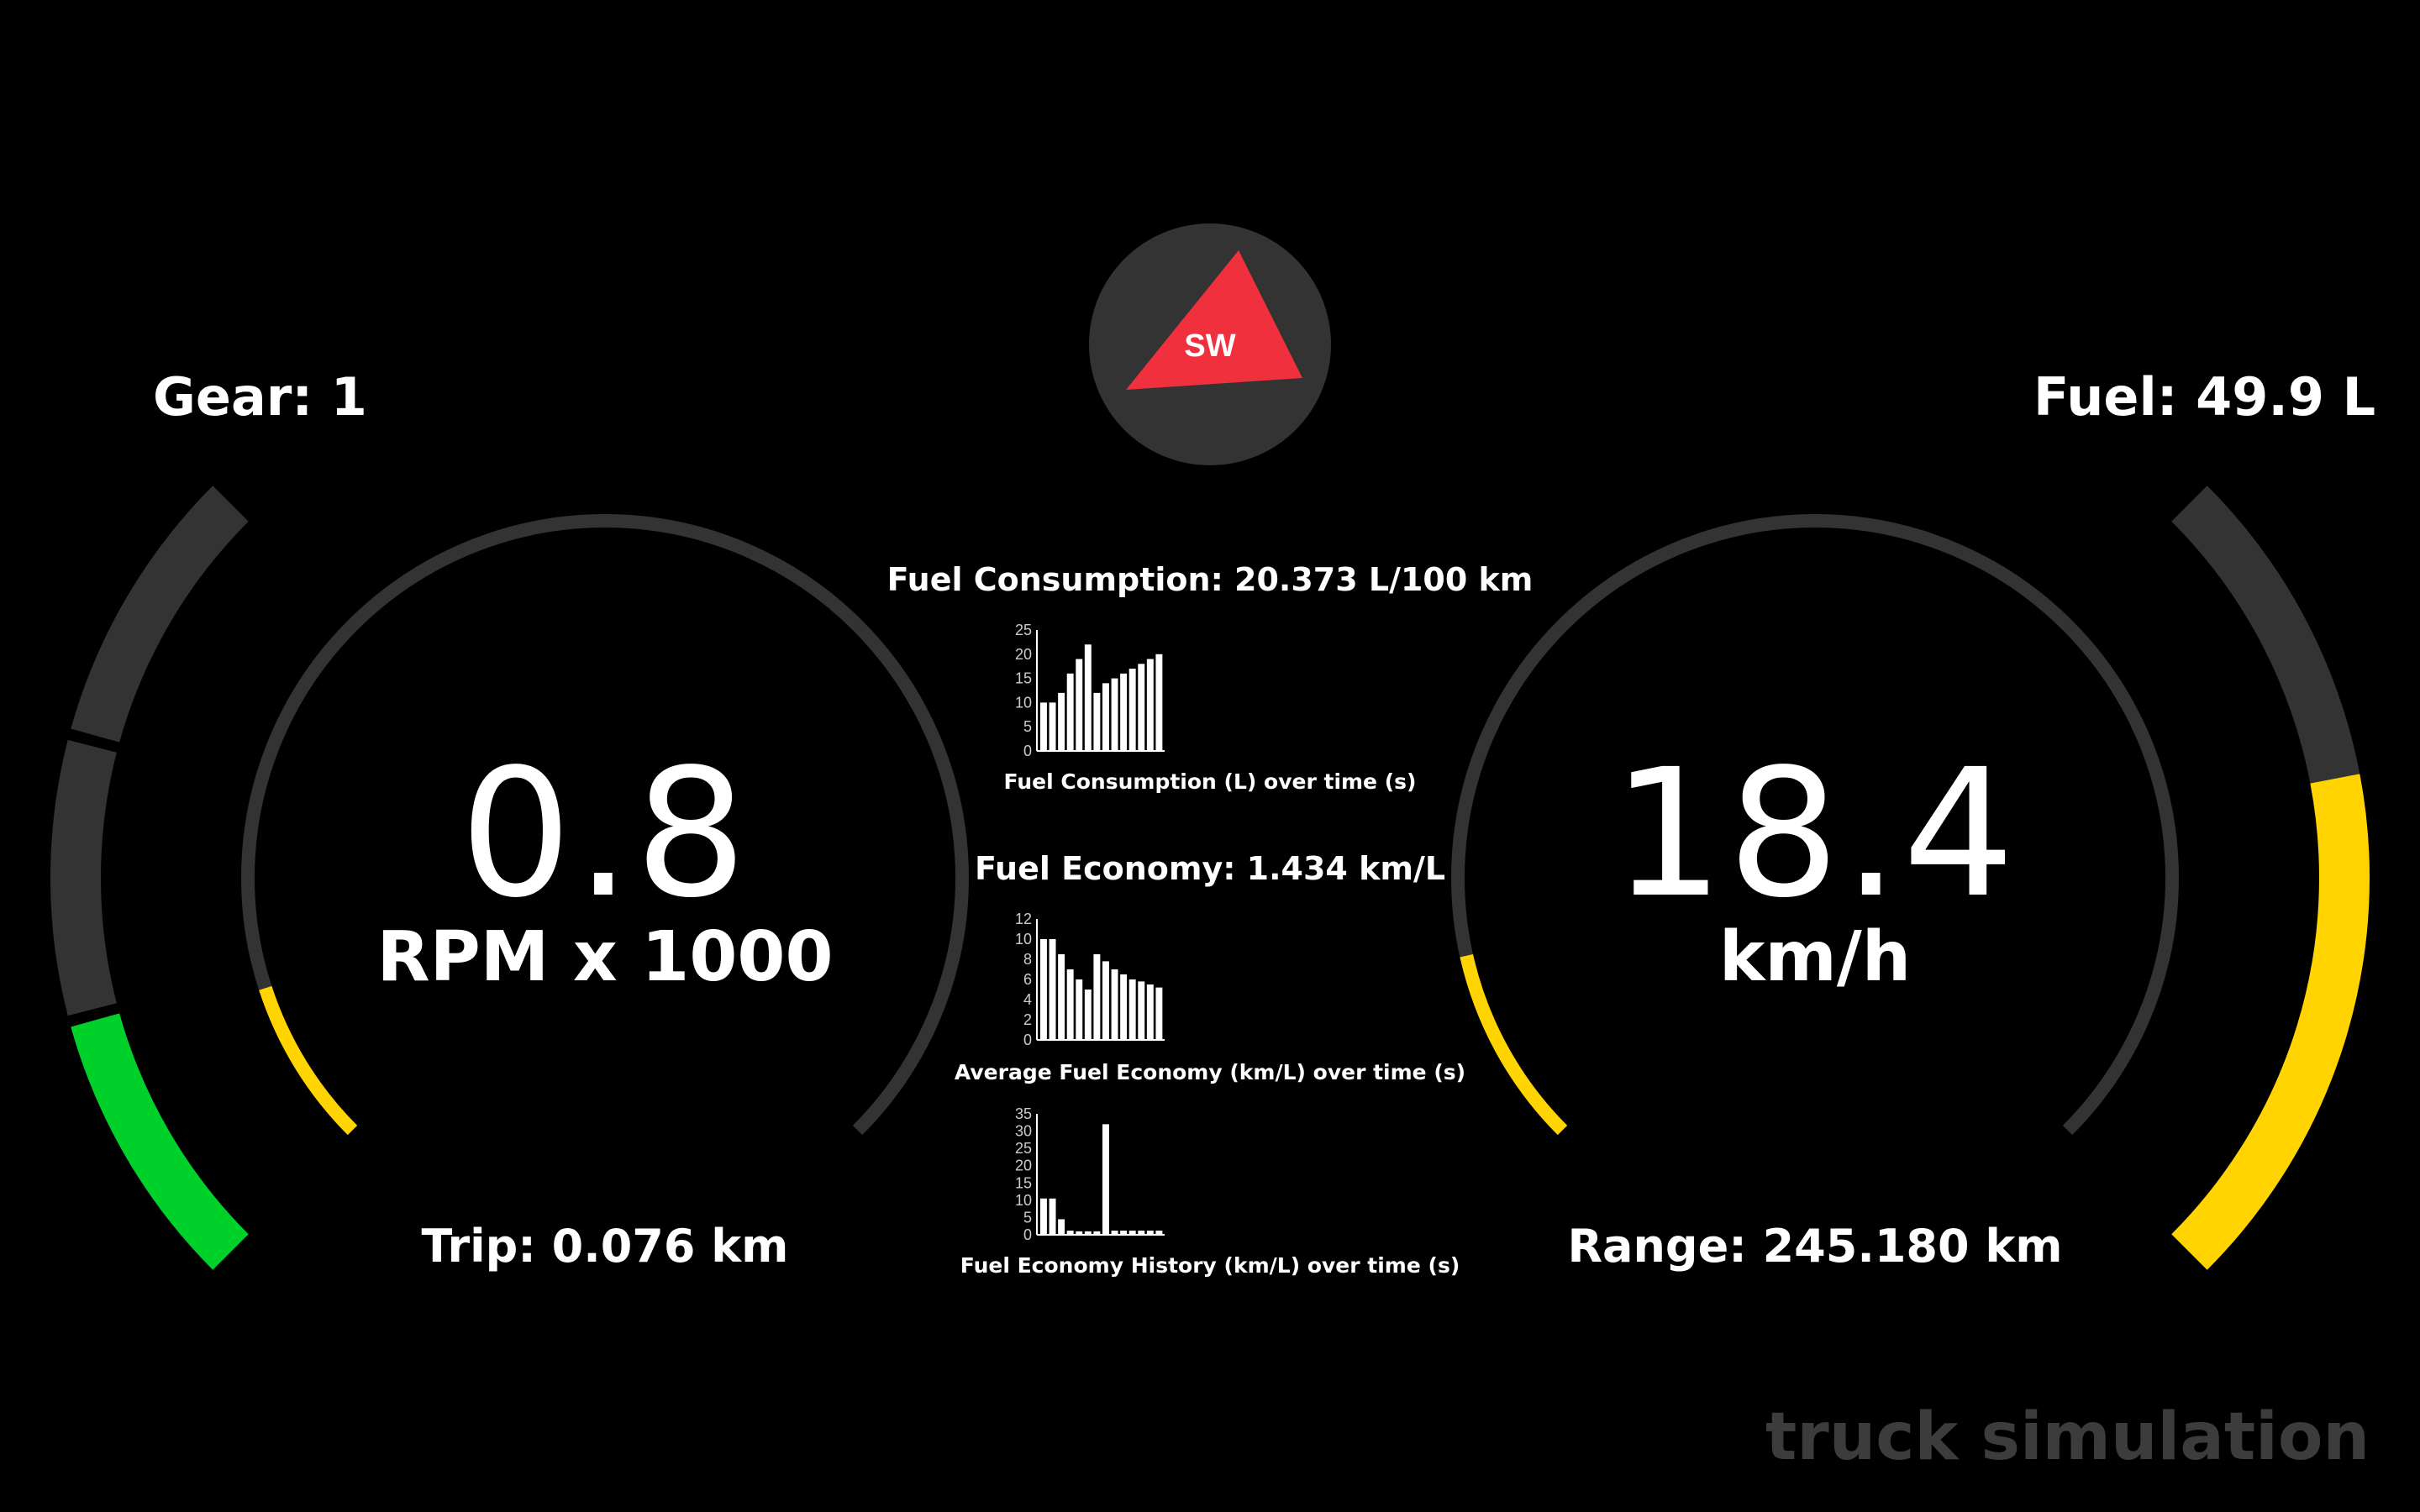 Image resolution: width=2420 pixels, height=1512 pixels. I want to click on fuel-consumption-title: Fuel Consumption: 20.373 L/100 km, so click(1210, 579).